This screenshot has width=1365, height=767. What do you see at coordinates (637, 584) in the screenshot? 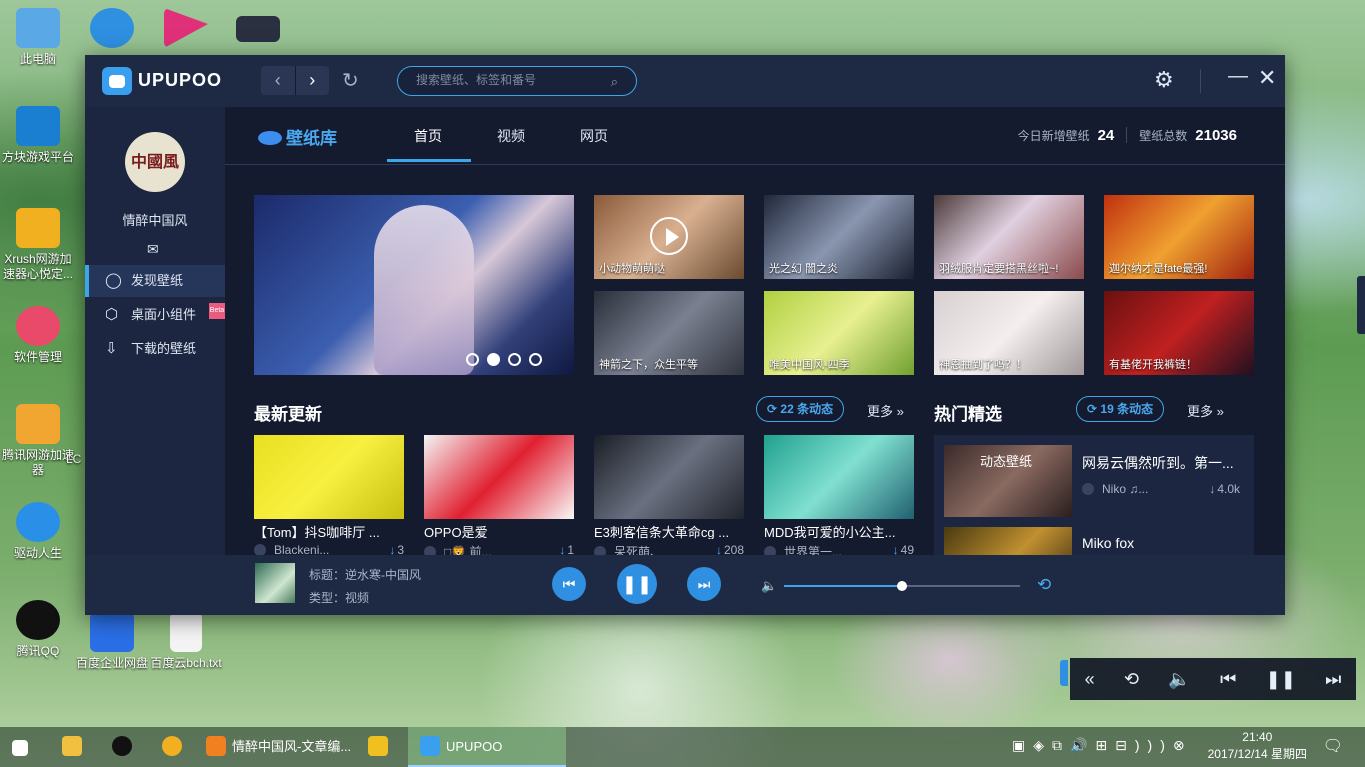
I see `pause-button: ❚❚` at bounding box center [637, 584].